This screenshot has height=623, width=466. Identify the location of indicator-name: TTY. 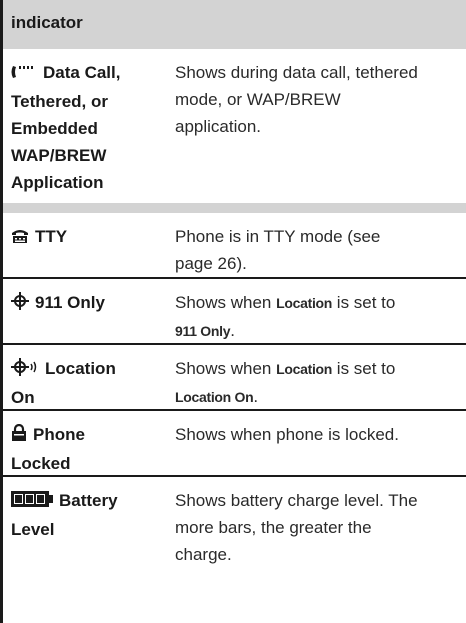
(83, 237).